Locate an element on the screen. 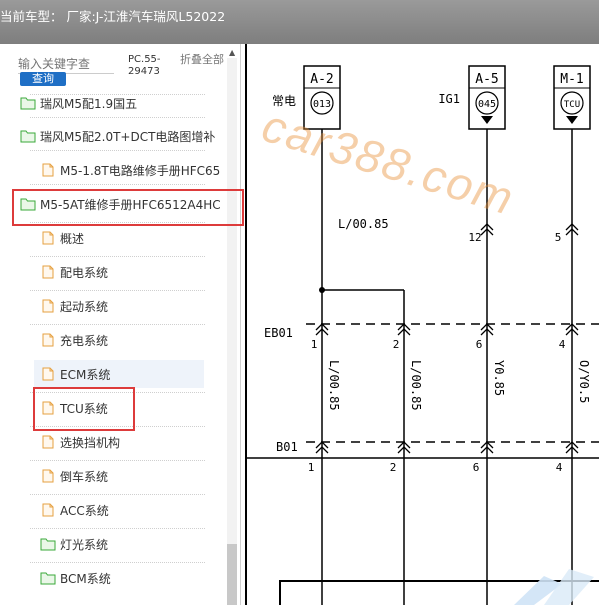 This screenshot has height=605, width=599. fuse-m1-label: M-1 is located at coordinates (571, 79).